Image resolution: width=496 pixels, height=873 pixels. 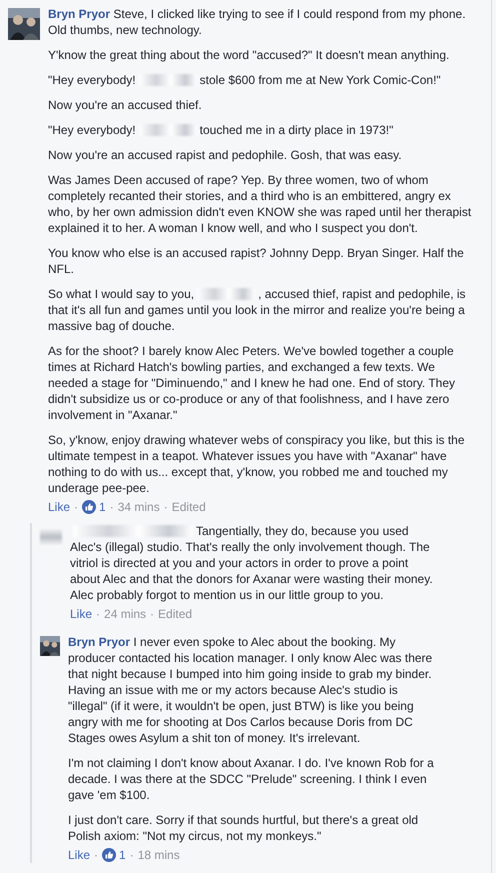 I want to click on timestamp: 24 mins, so click(x=125, y=614).